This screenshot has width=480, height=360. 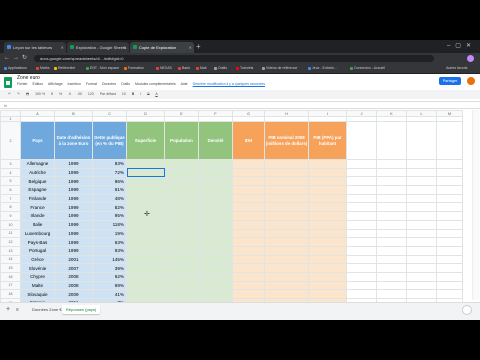 What do you see at coordinates (15, 68) in the screenshot?
I see `bookmark-item: Applications` at bounding box center [15, 68].